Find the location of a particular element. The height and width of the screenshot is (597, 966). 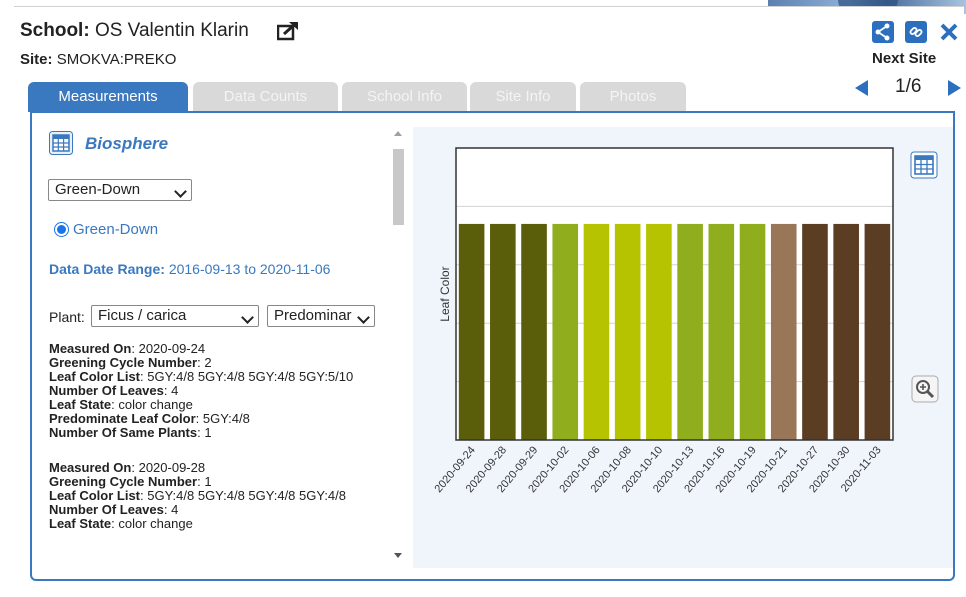

field-label: Number Of Same Plants is located at coordinates (123, 432).